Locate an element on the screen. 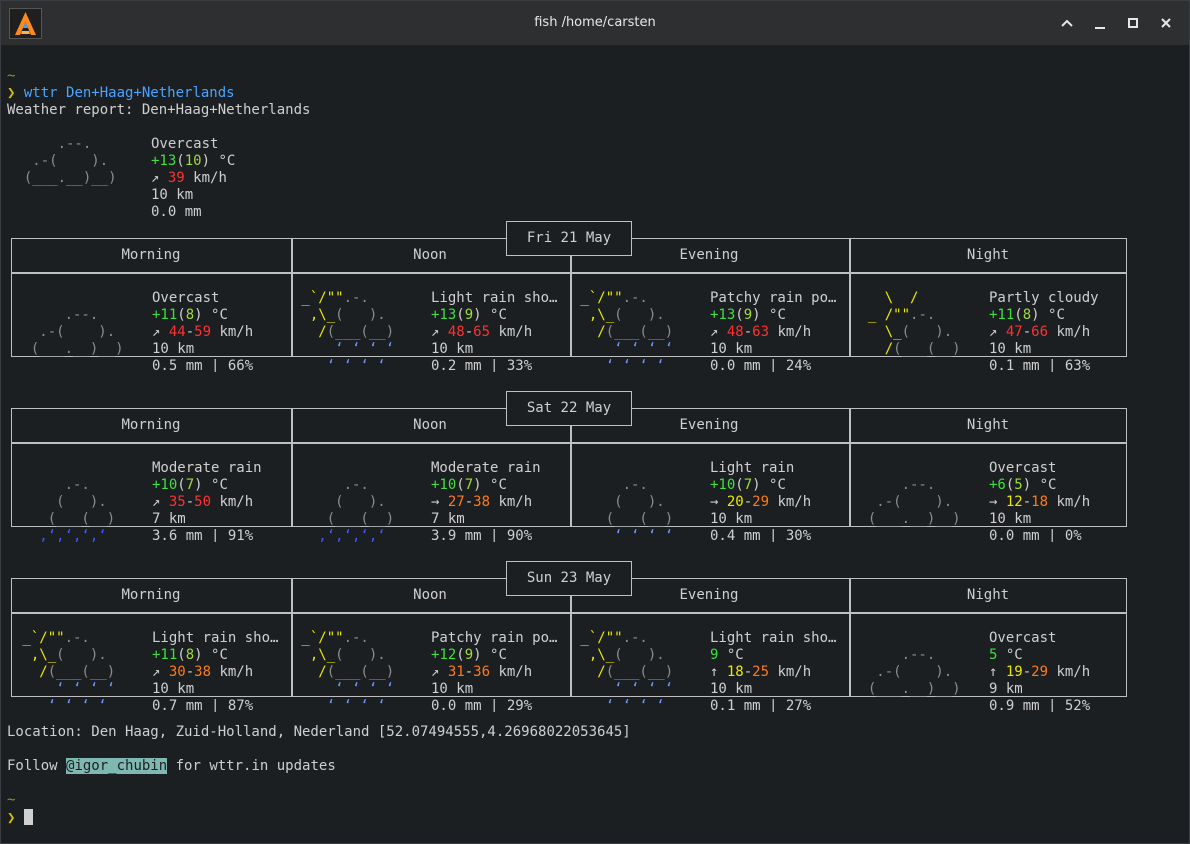  minimize-icon is located at coordinates (1100, 28).